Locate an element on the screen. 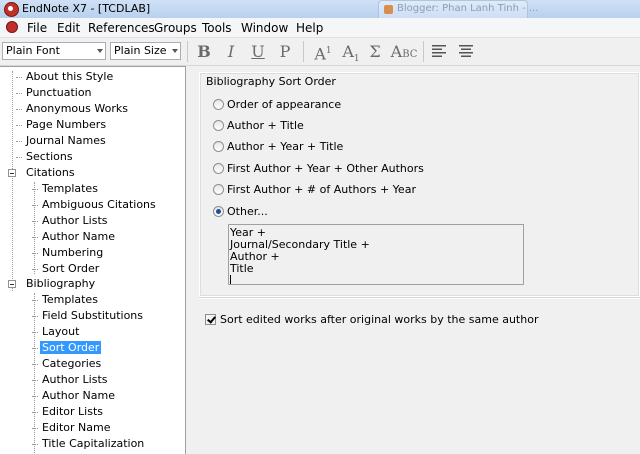  sort-line: Title is located at coordinates (242, 268).